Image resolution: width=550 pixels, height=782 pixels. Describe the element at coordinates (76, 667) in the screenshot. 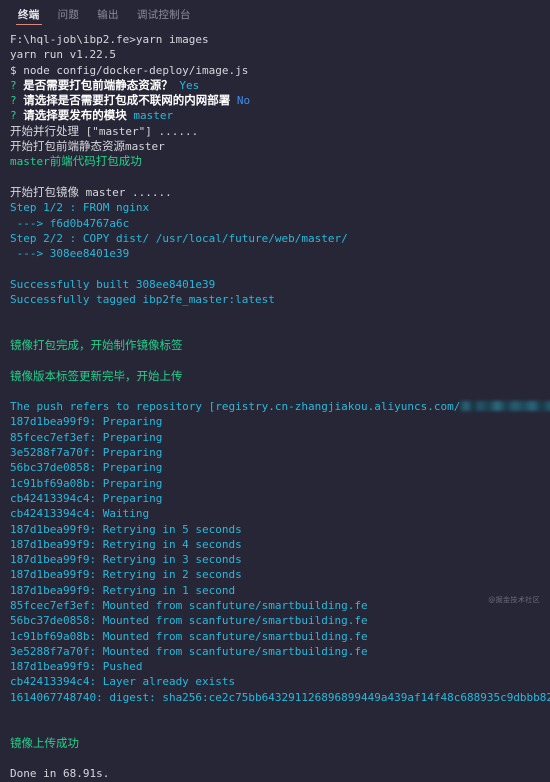

I see `terminal-text: 187d1bea99f9: Pushed` at that location.